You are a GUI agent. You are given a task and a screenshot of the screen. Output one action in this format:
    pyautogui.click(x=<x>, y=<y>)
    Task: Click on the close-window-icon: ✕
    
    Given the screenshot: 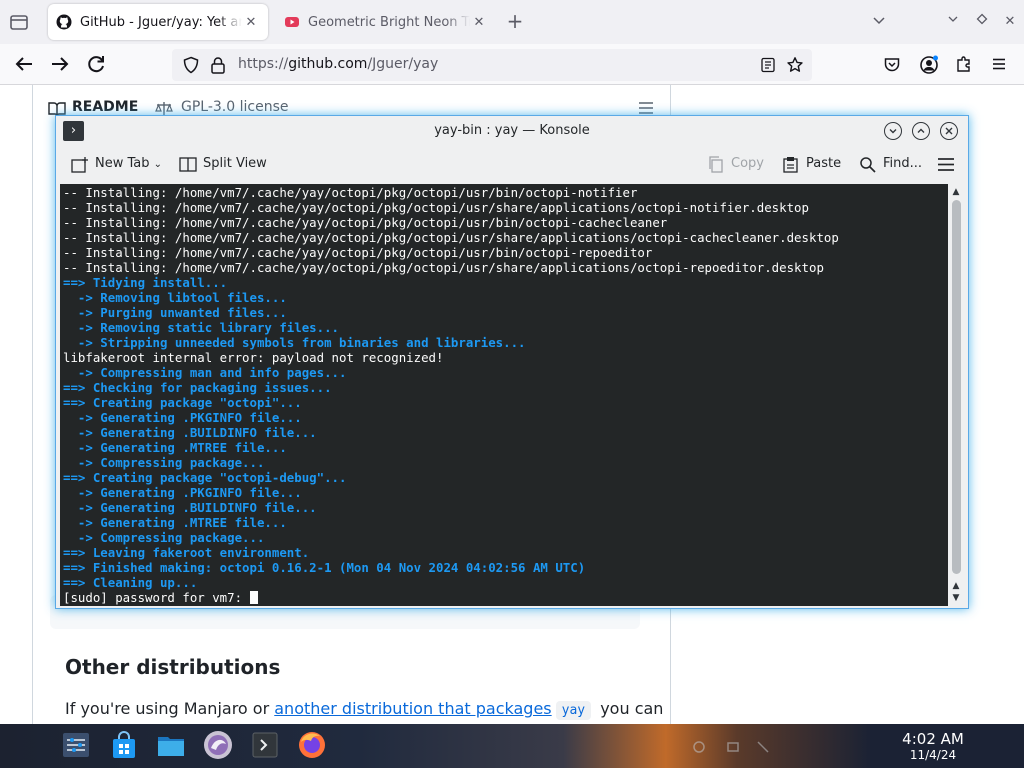 What is the action you would take?
    pyautogui.click(x=1010, y=22)
    